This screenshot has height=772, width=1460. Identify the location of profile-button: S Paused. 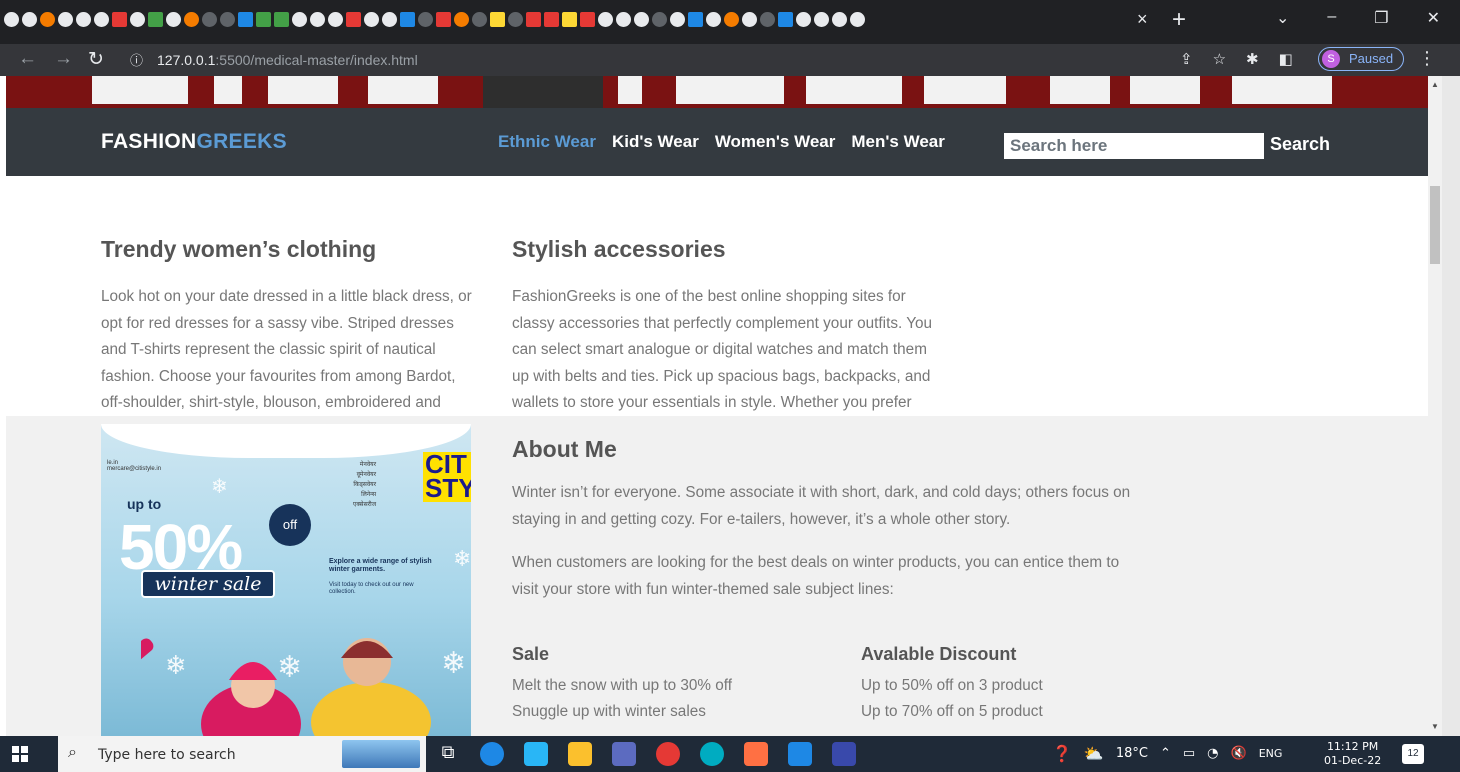
(1361, 59).